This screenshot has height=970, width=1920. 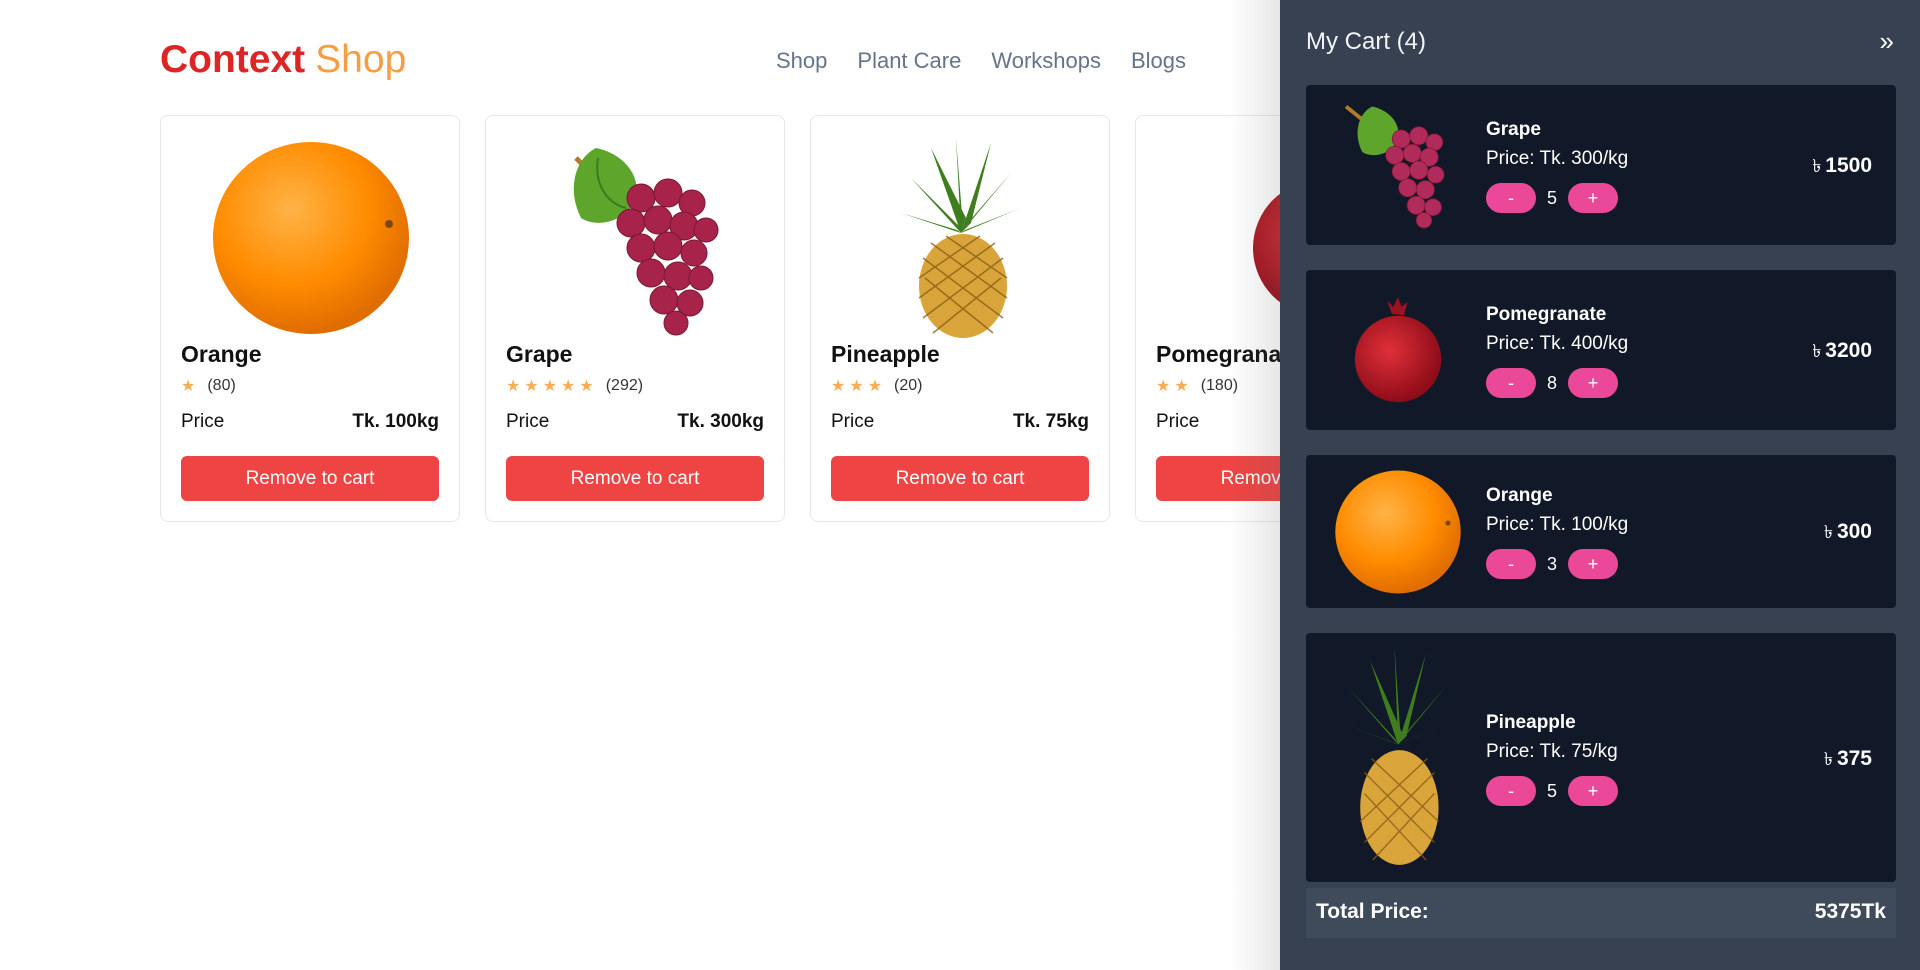 I want to click on quantity-stepper: - 8 +, so click(x=1557, y=383).